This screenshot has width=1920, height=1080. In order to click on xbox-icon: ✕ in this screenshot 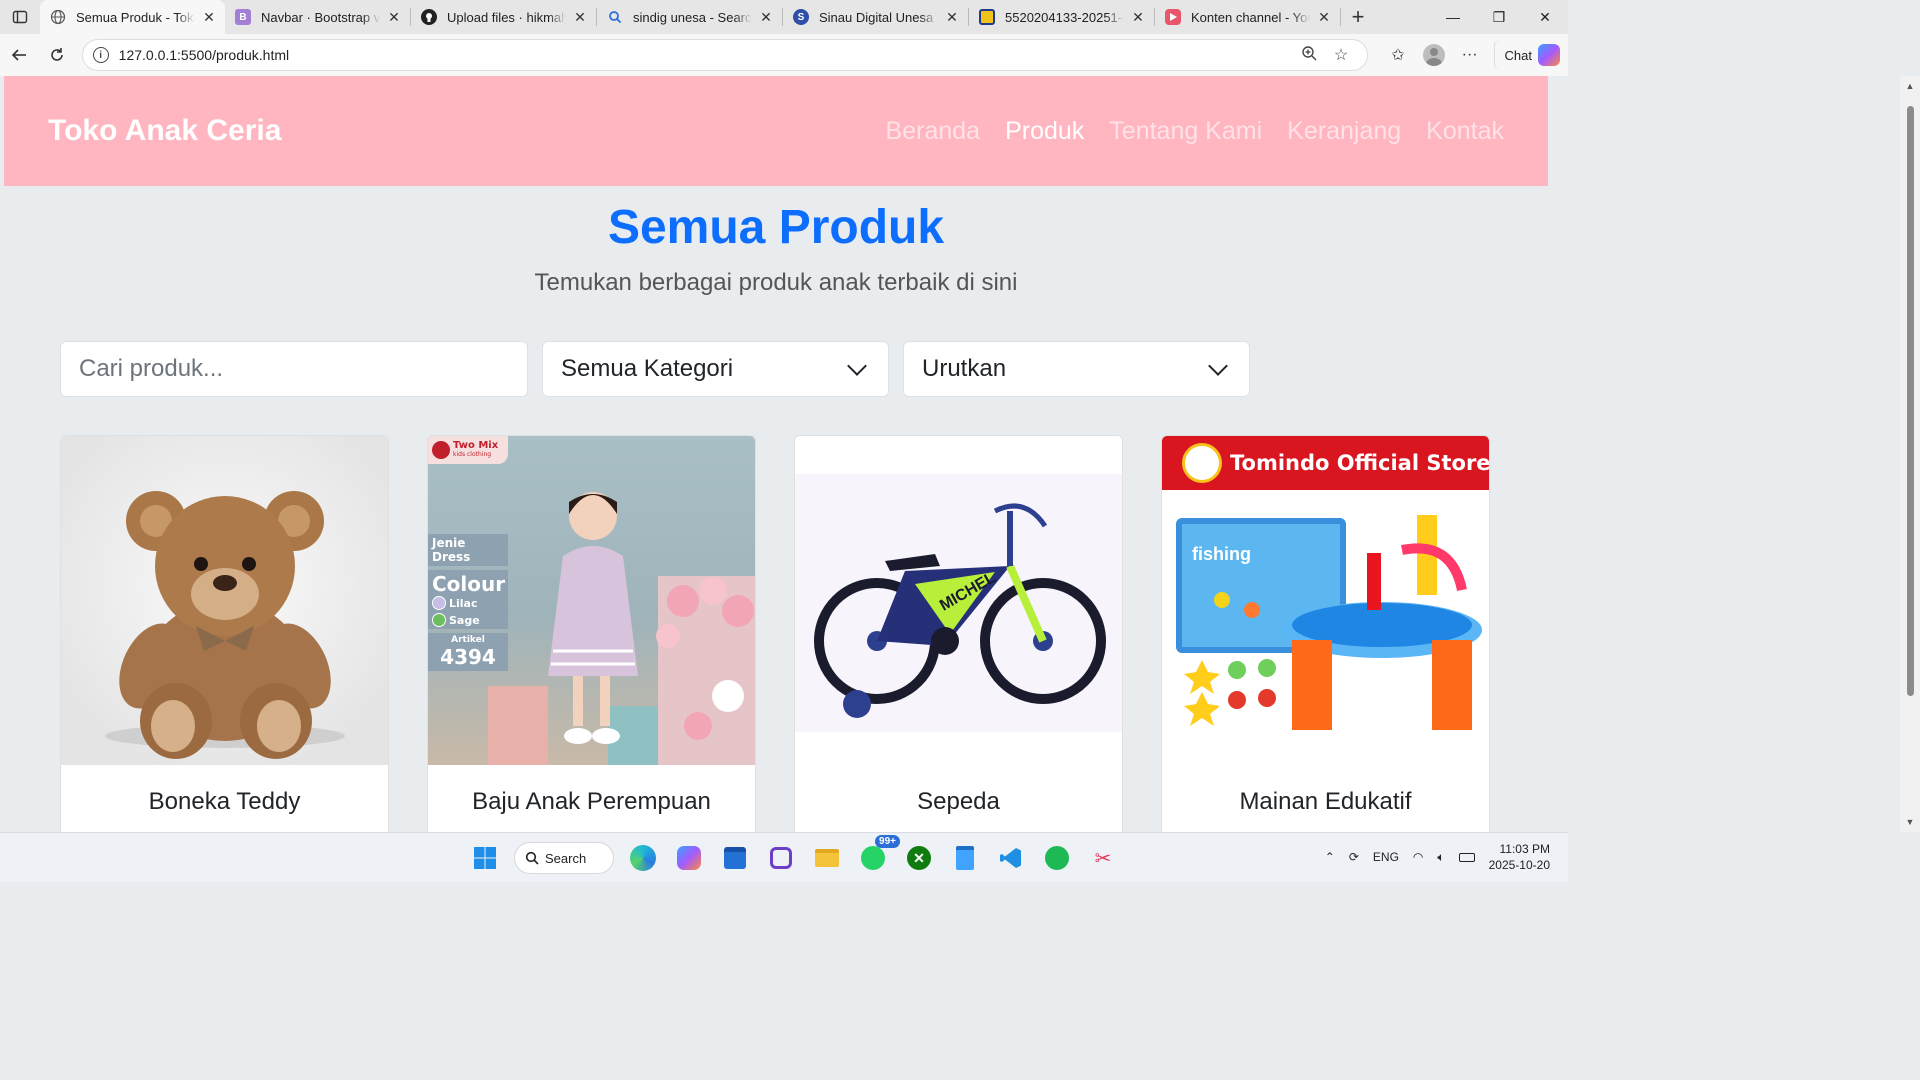, I will do `click(919, 858)`.